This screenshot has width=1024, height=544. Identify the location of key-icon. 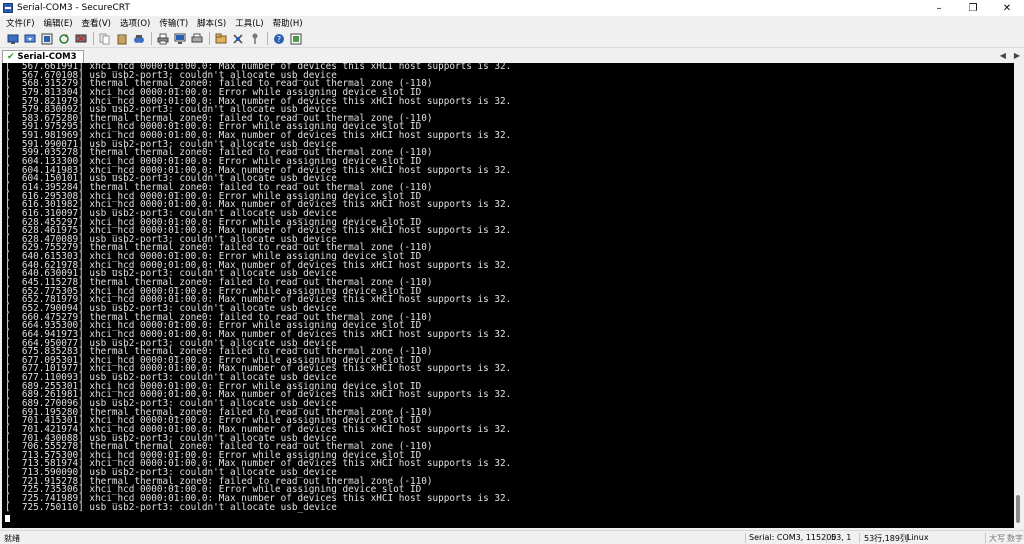
(255, 38).